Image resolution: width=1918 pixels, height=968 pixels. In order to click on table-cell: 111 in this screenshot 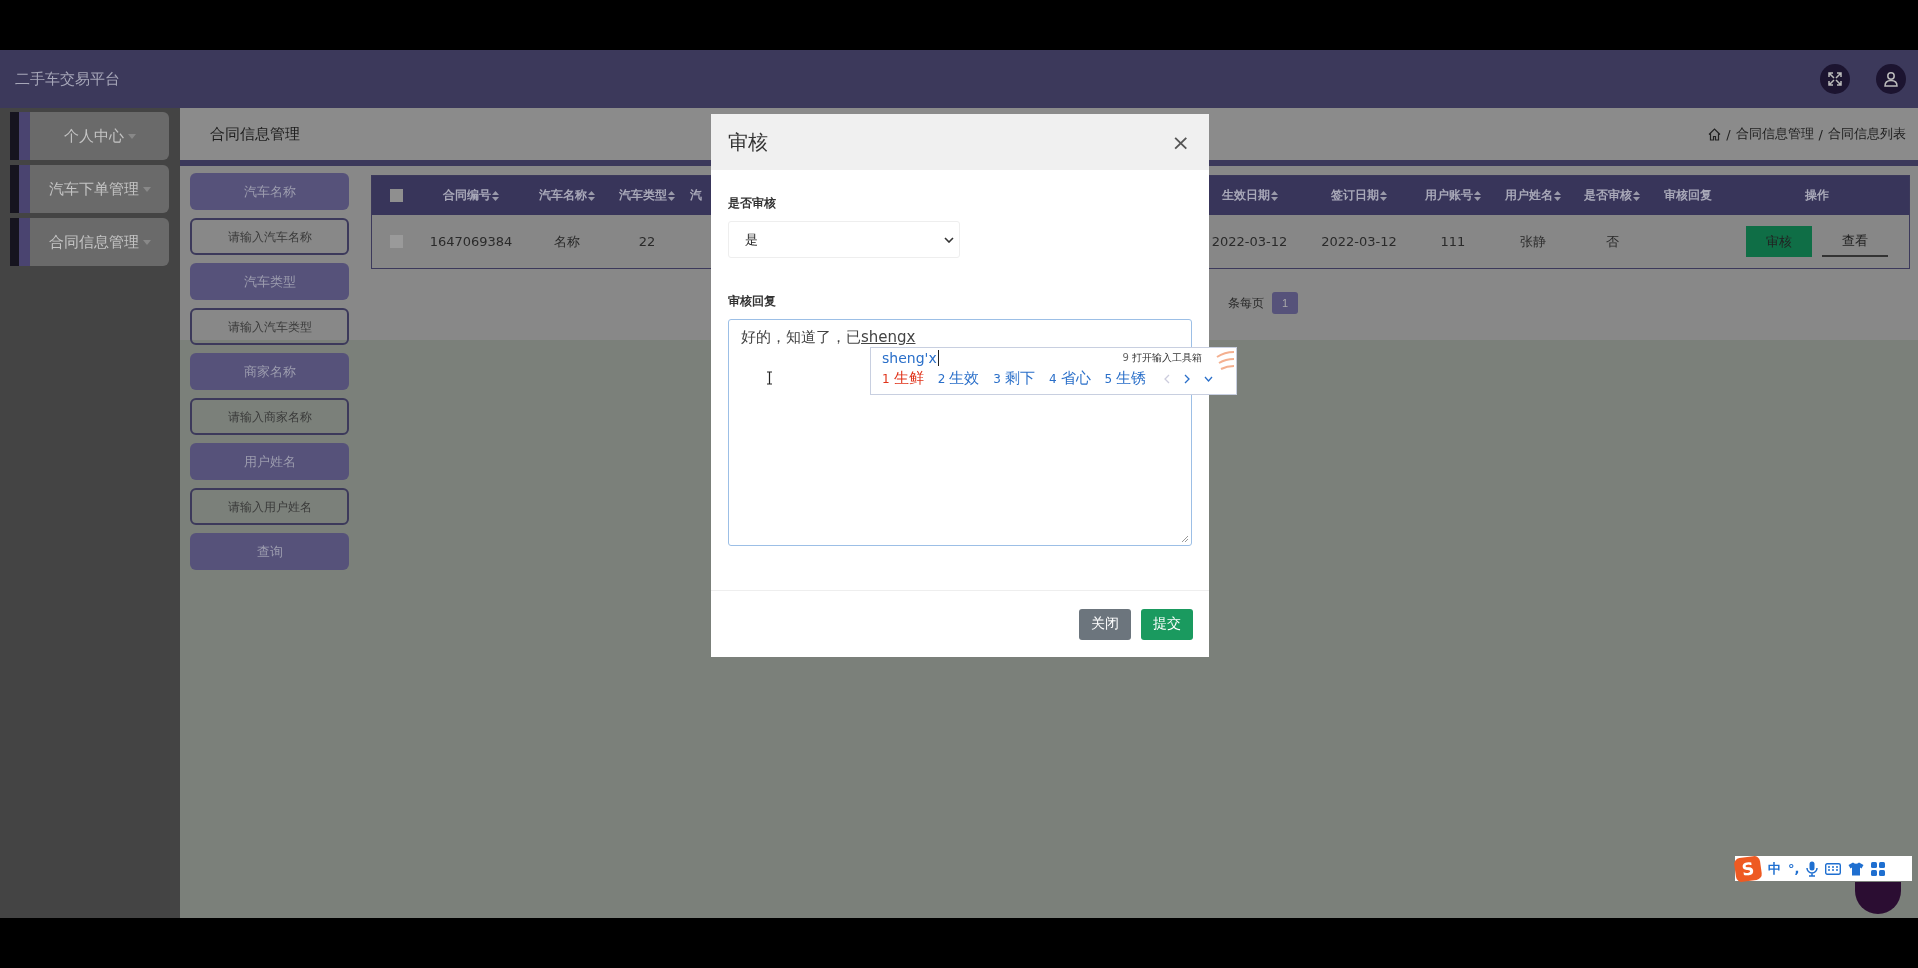, I will do `click(1453, 241)`.